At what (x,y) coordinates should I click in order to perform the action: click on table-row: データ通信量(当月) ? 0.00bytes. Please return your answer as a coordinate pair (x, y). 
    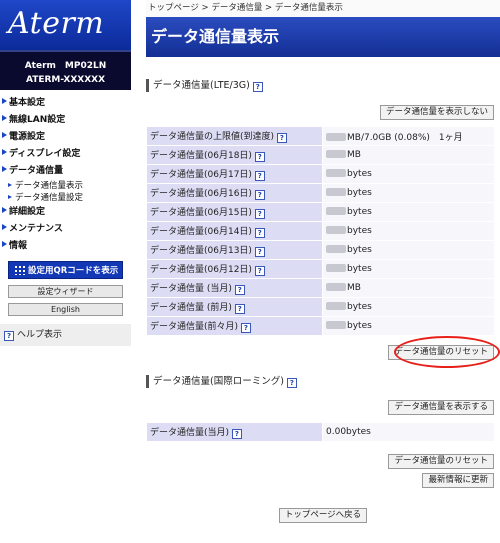
    Looking at the image, I should click on (320, 432).